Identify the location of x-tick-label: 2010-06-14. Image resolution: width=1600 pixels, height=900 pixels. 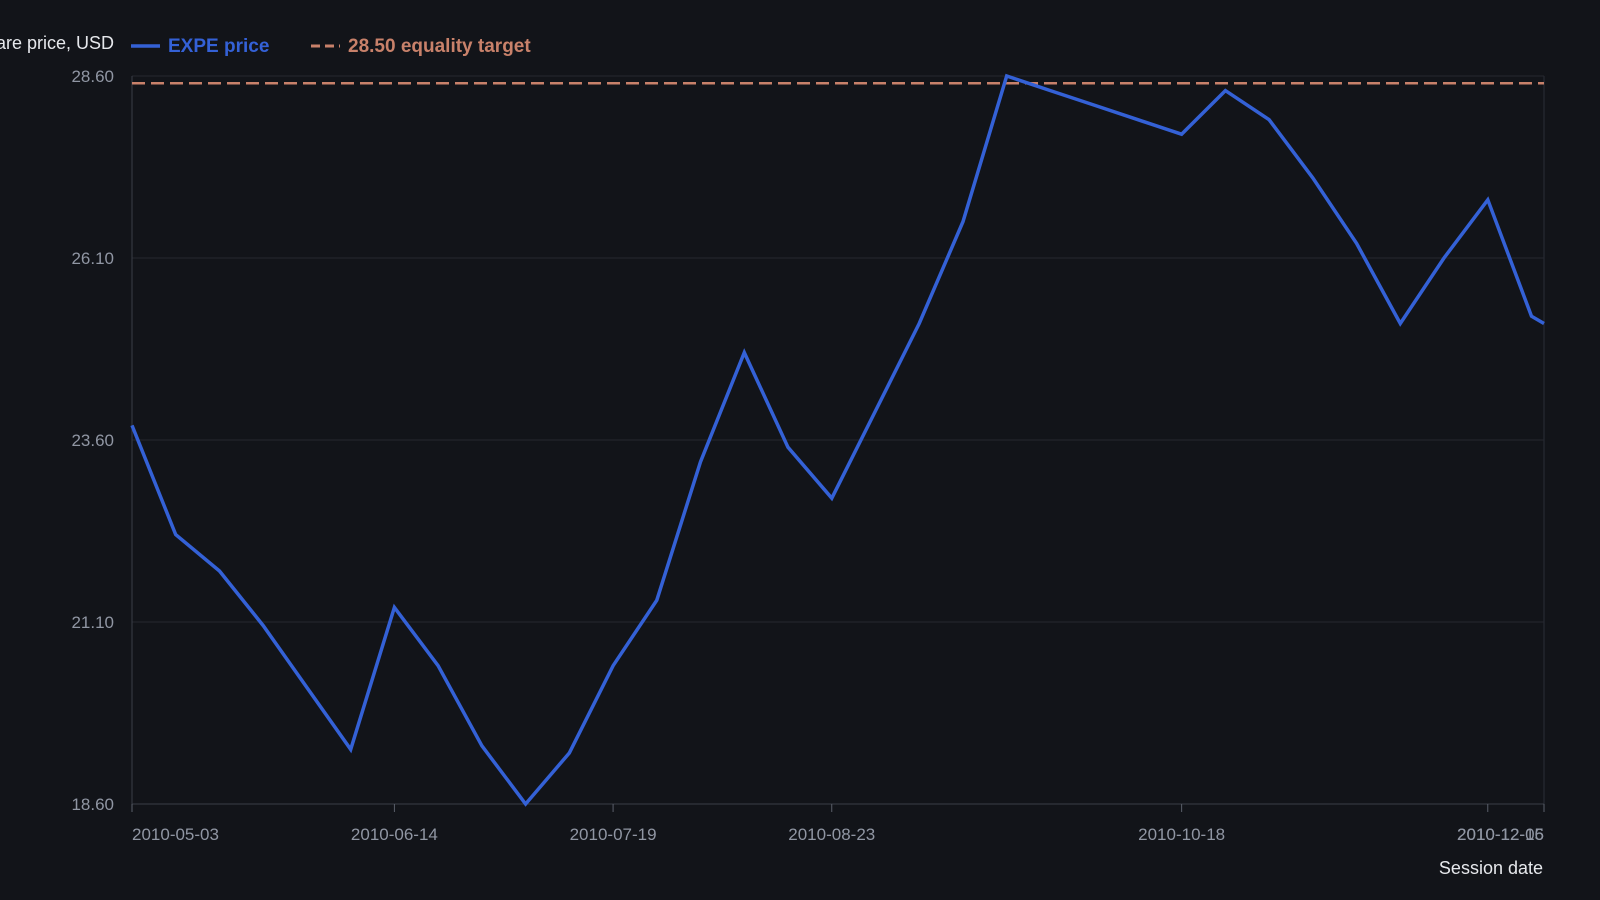
(394, 834).